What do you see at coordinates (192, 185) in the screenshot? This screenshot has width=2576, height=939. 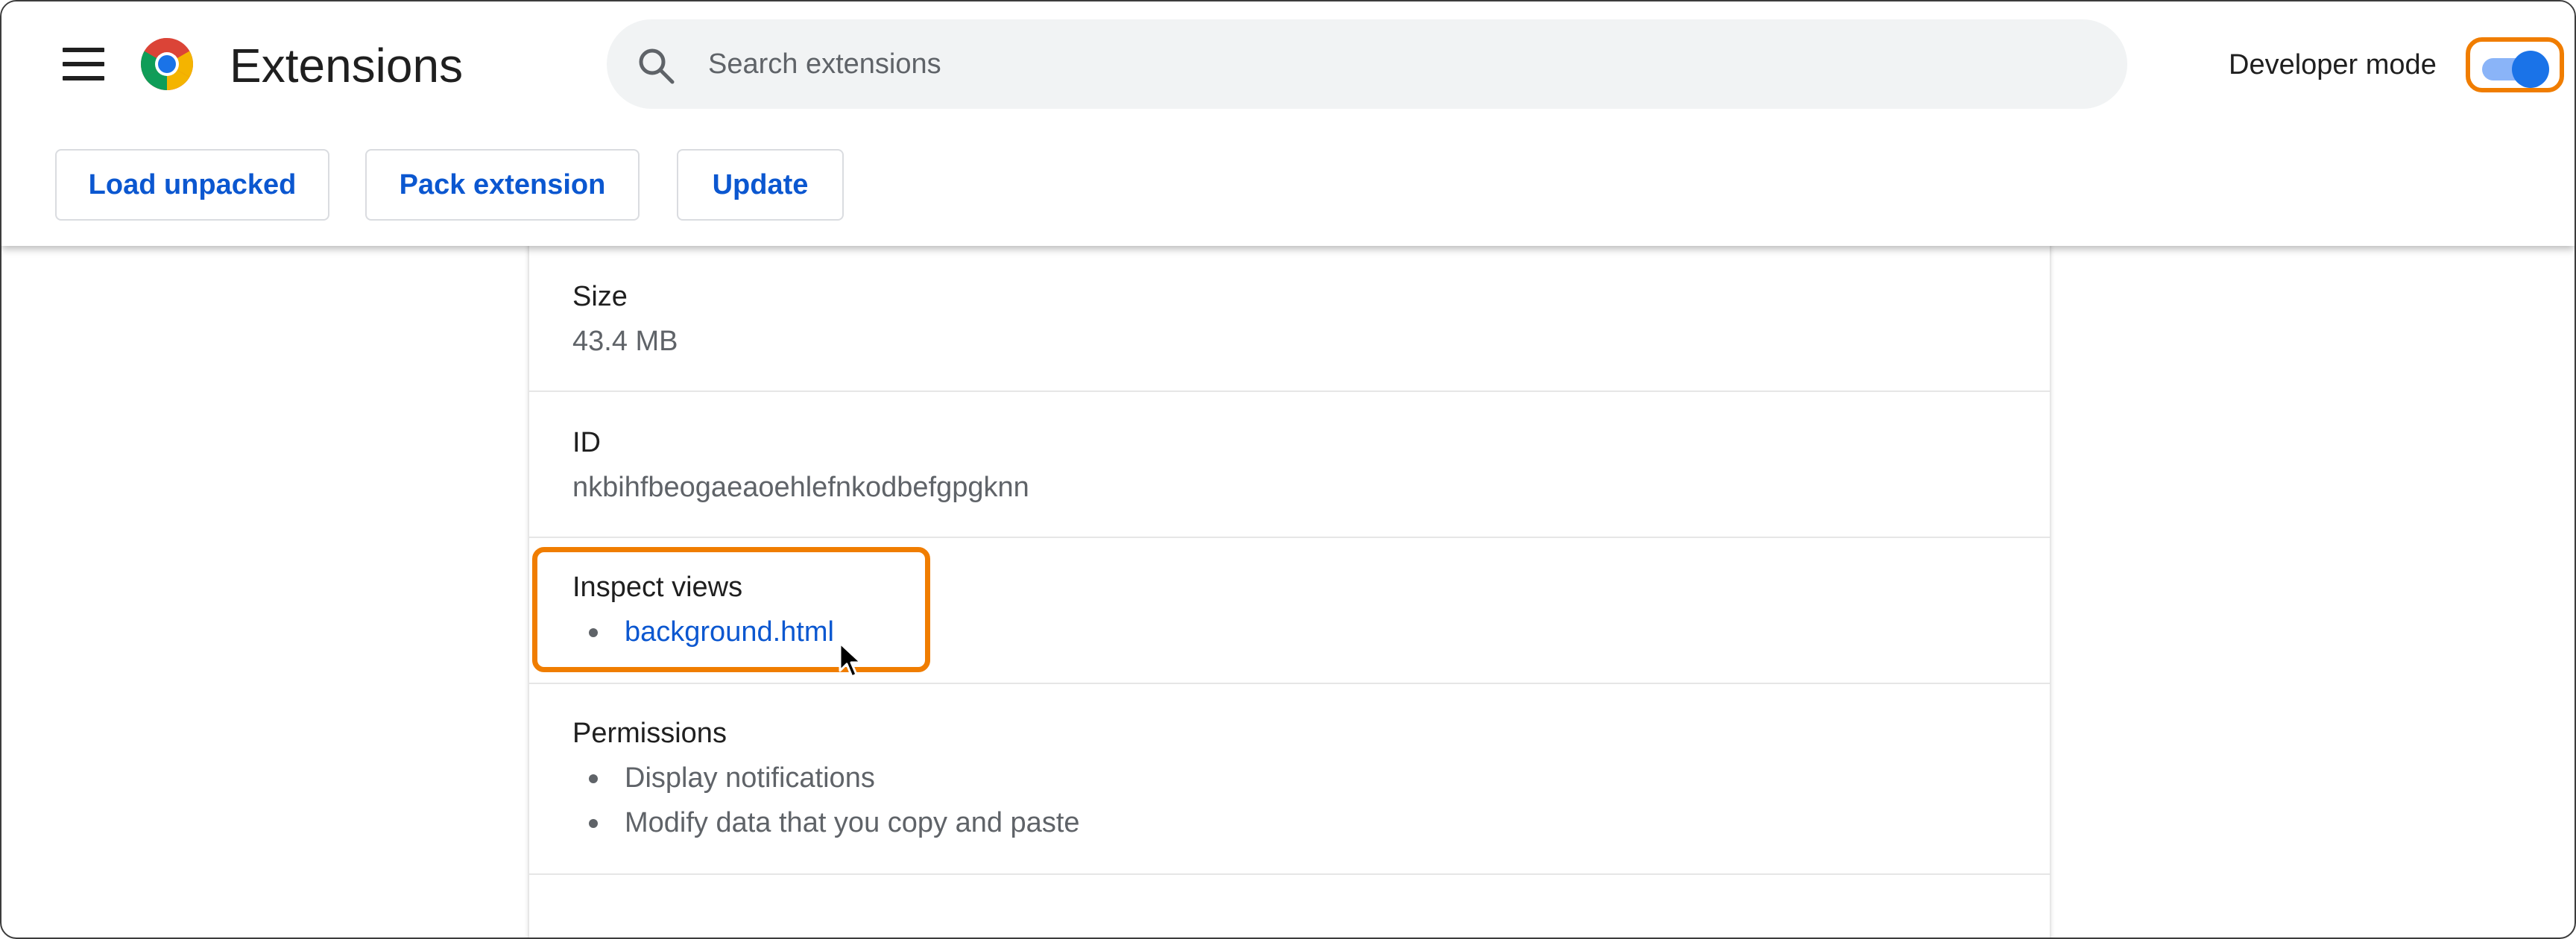 I see `load-unpacked-button: Load unpacked` at bounding box center [192, 185].